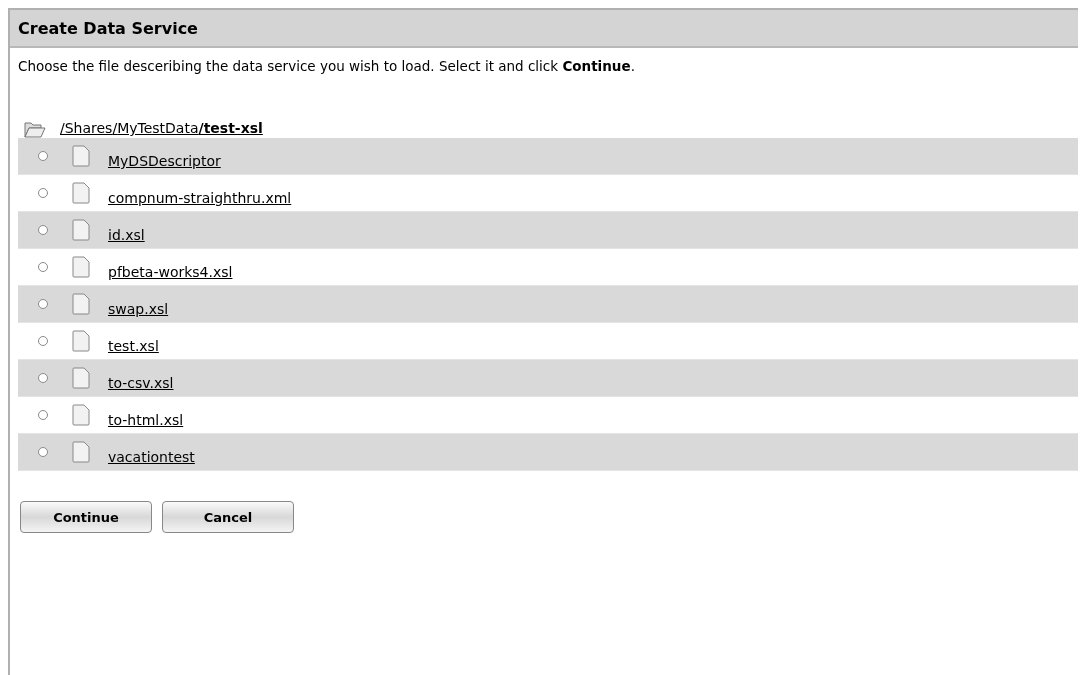 This screenshot has height=675, width=1092. Describe the element at coordinates (115, 128) in the screenshot. I see `breadcrumb-link: /` at that location.